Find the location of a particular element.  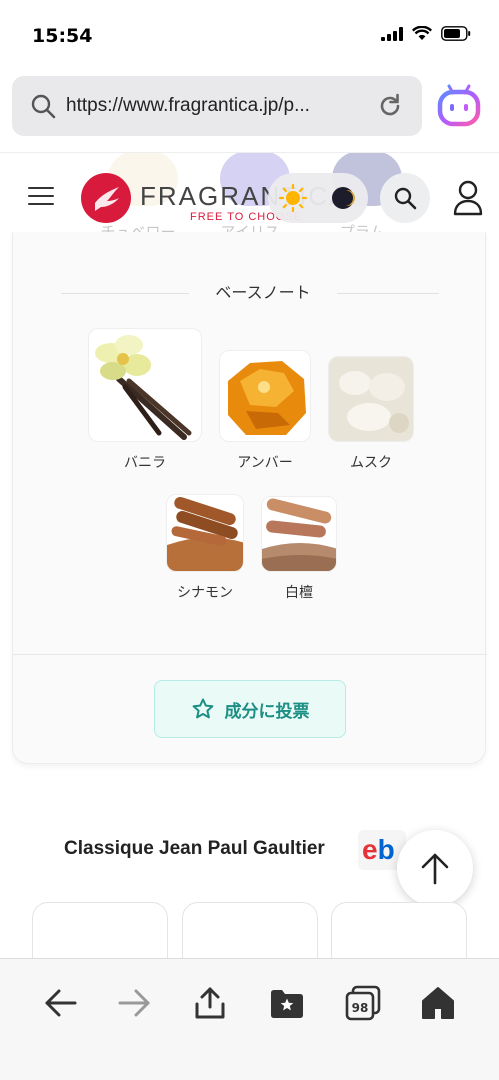

tabs-icon: 98 is located at coordinates (363, 1003).